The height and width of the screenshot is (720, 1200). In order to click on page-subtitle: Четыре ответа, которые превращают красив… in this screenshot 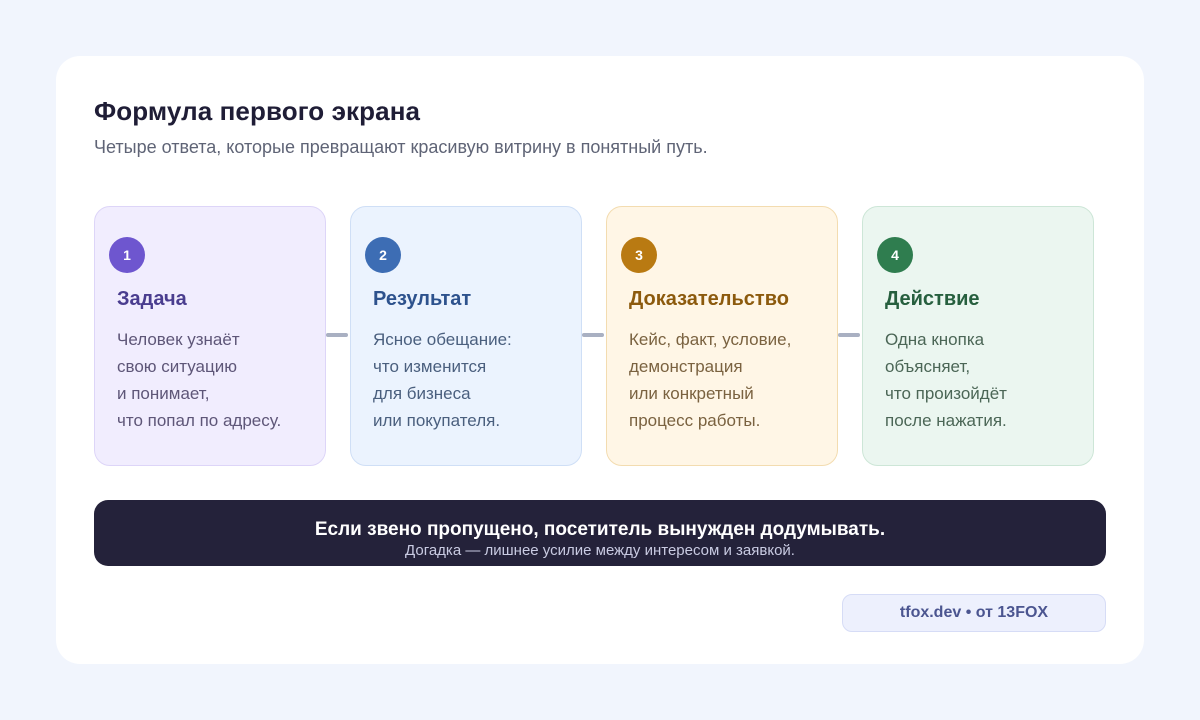, I will do `click(401, 147)`.